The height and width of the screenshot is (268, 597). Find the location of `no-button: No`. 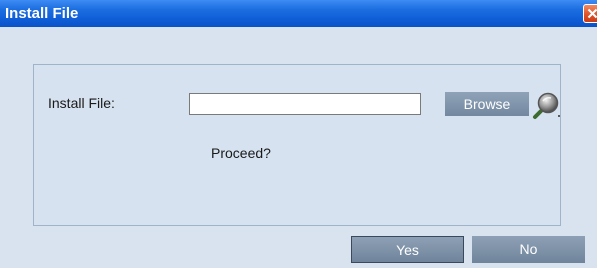

no-button: No is located at coordinates (528, 249).